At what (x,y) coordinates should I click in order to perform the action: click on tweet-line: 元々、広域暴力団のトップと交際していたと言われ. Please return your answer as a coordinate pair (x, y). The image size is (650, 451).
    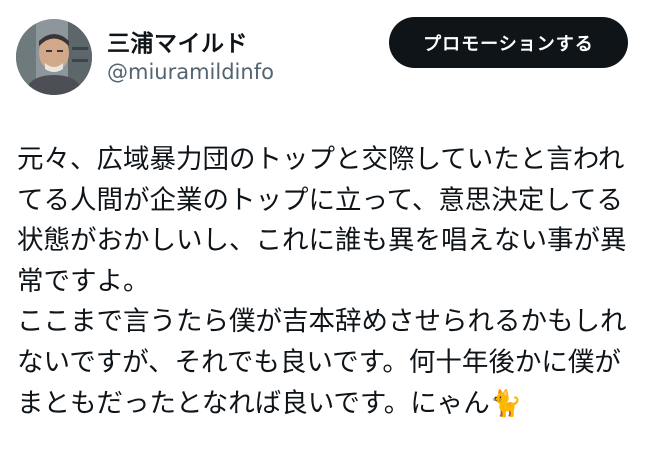
    Looking at the image, I should click on (321, 159).